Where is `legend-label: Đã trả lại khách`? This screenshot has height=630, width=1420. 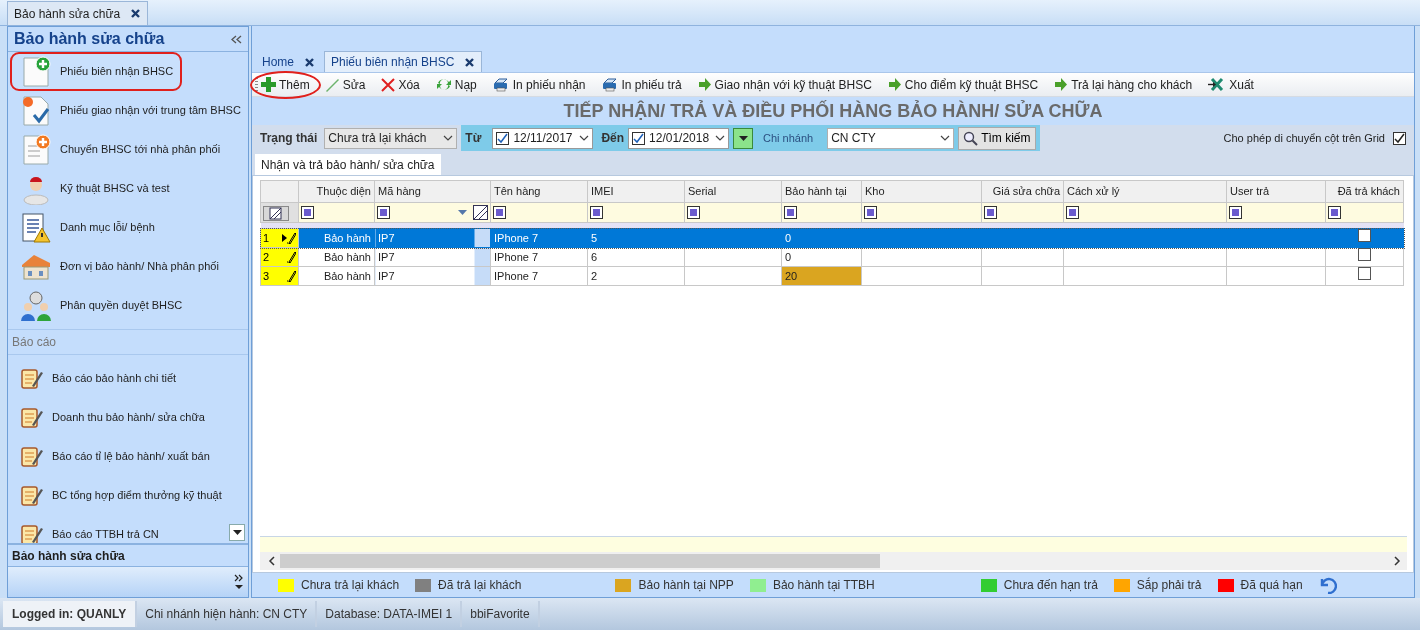 legend-label: Đã trả lại khách is located at coordinates (480, 585).